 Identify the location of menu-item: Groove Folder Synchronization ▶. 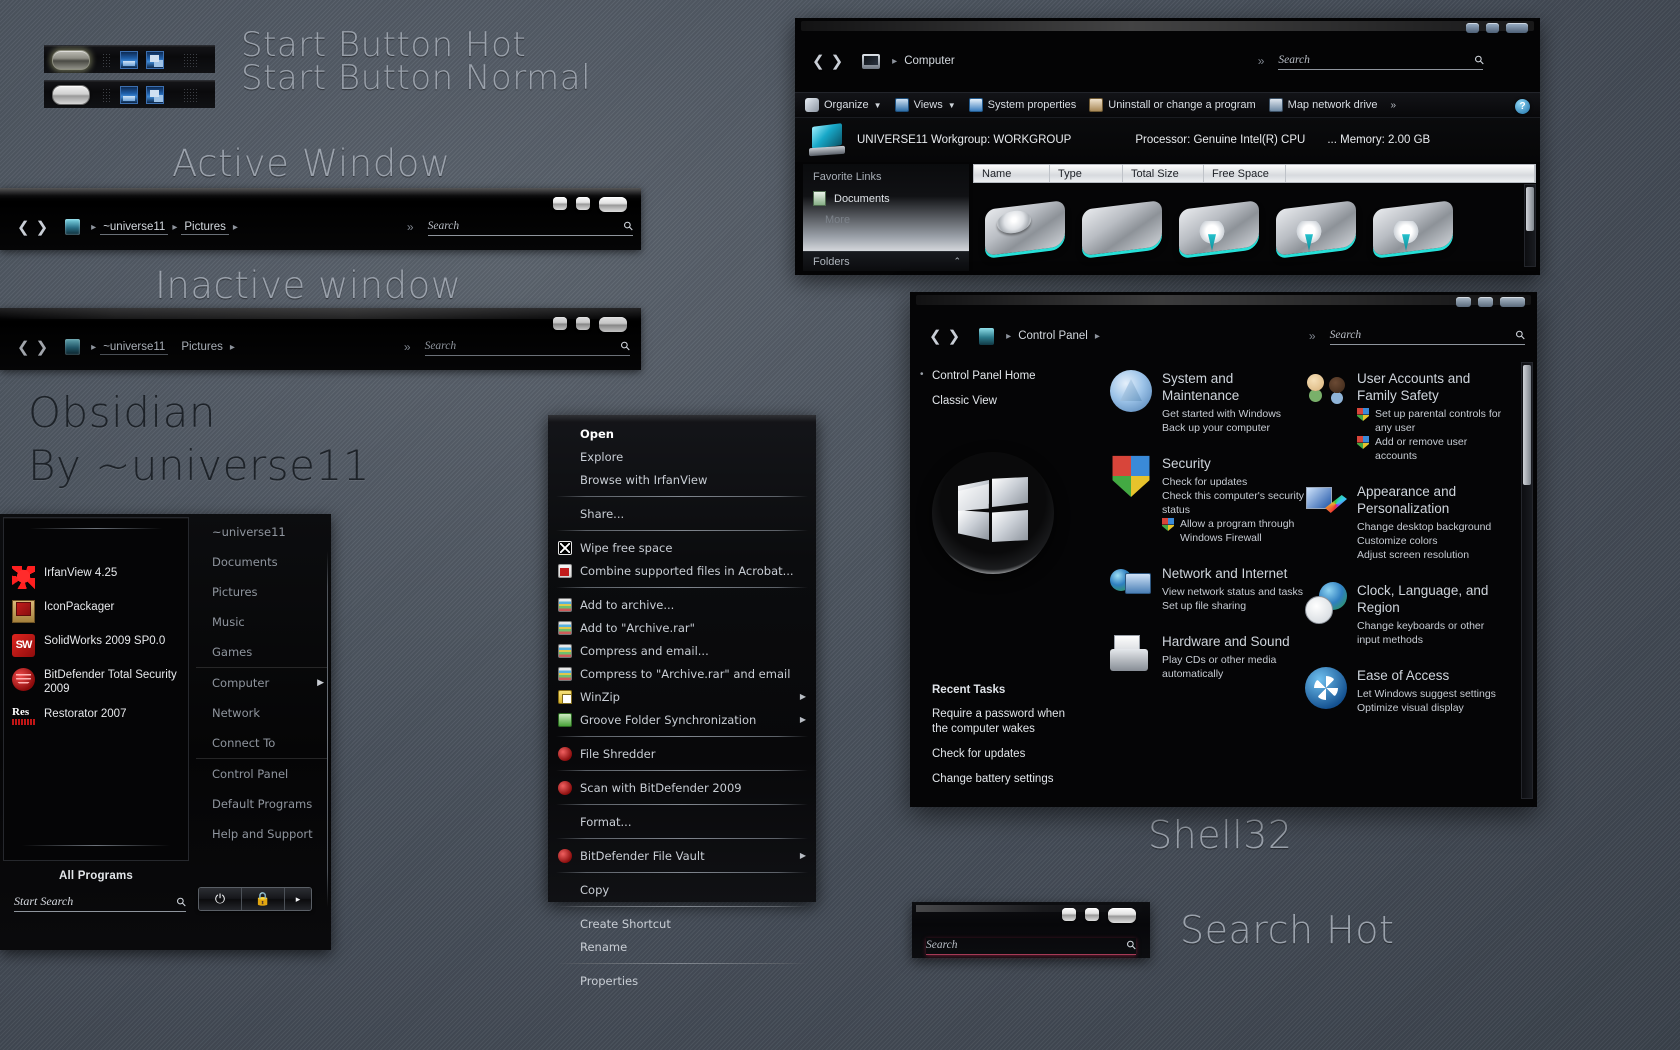
(682, 719).